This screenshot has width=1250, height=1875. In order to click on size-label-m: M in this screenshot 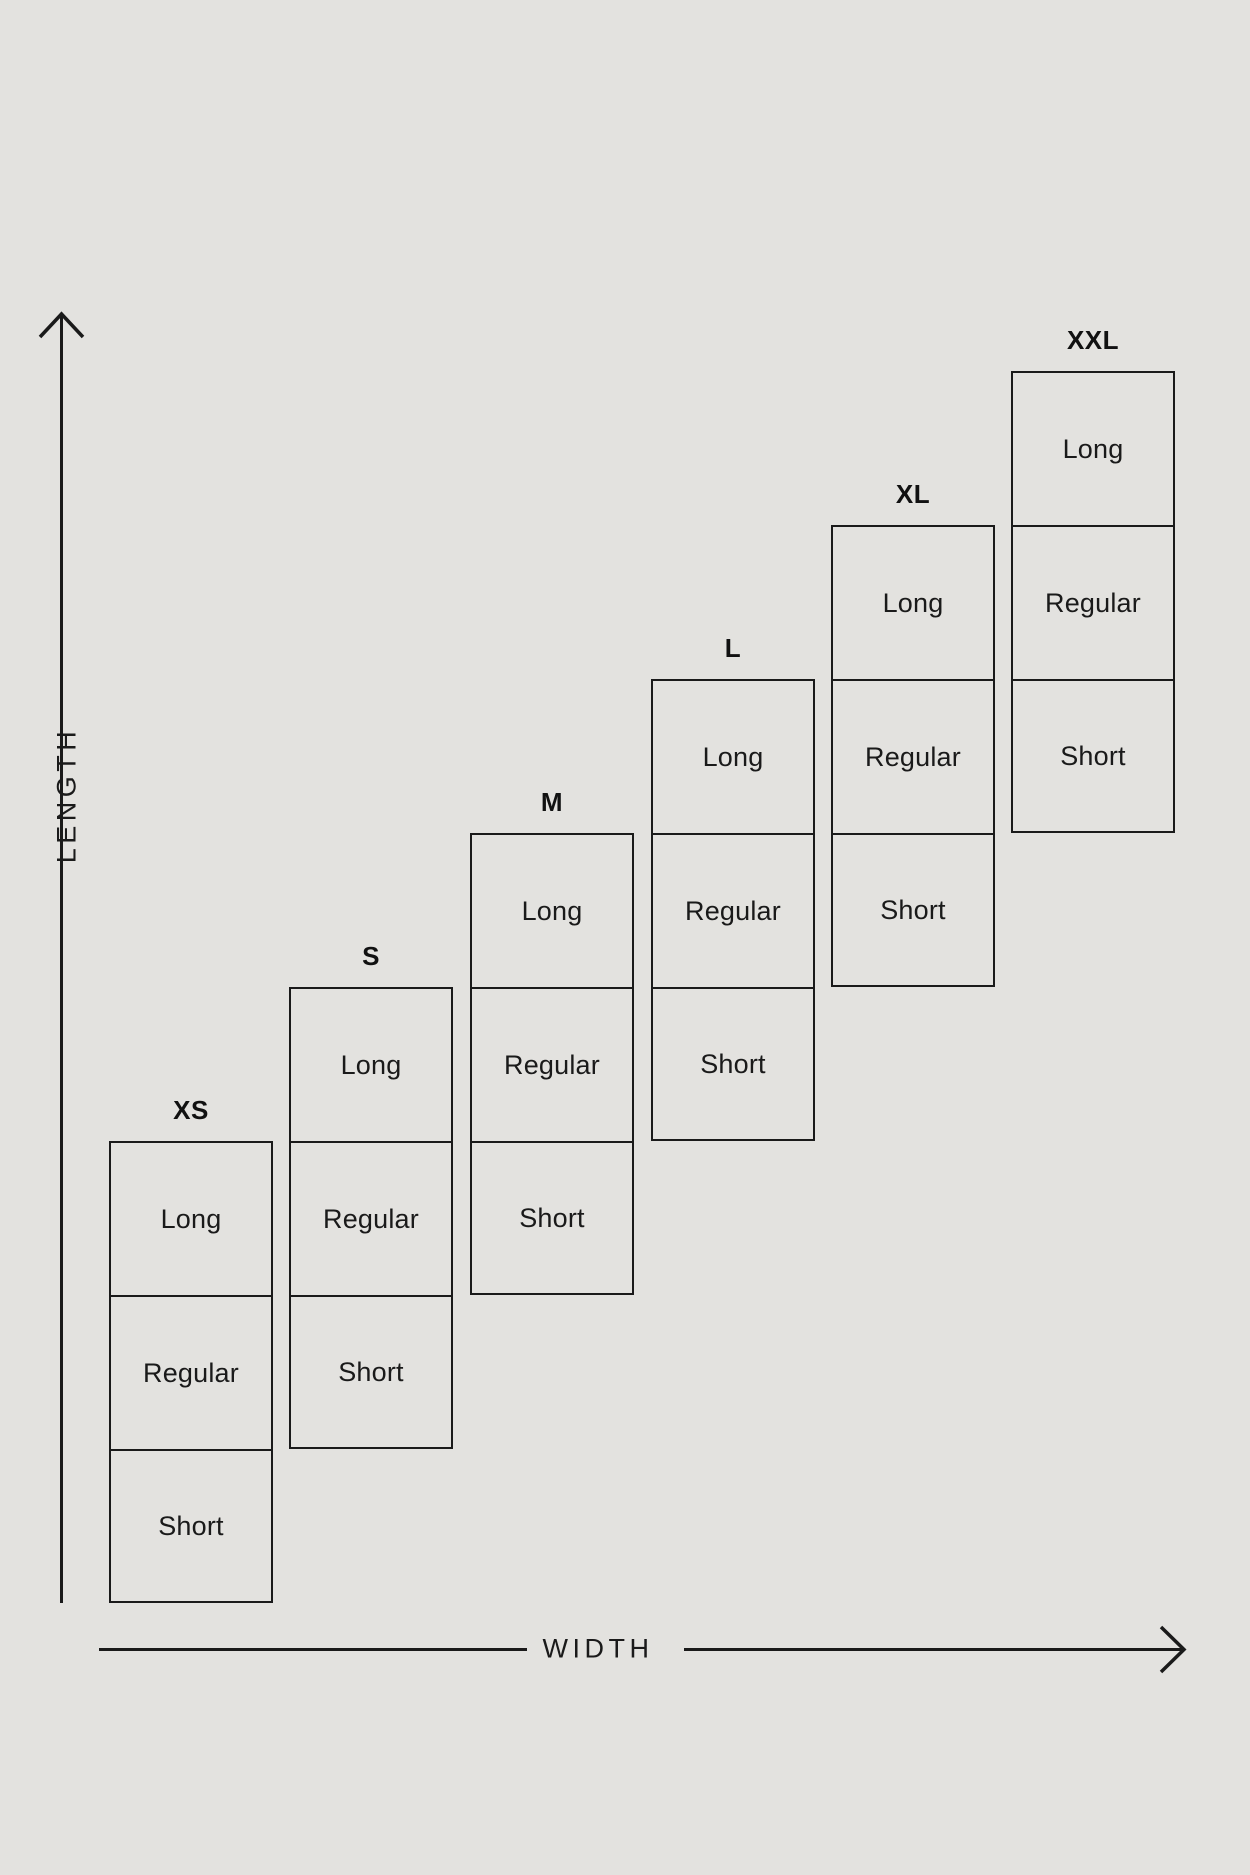, I will do `click(552, 802)`.